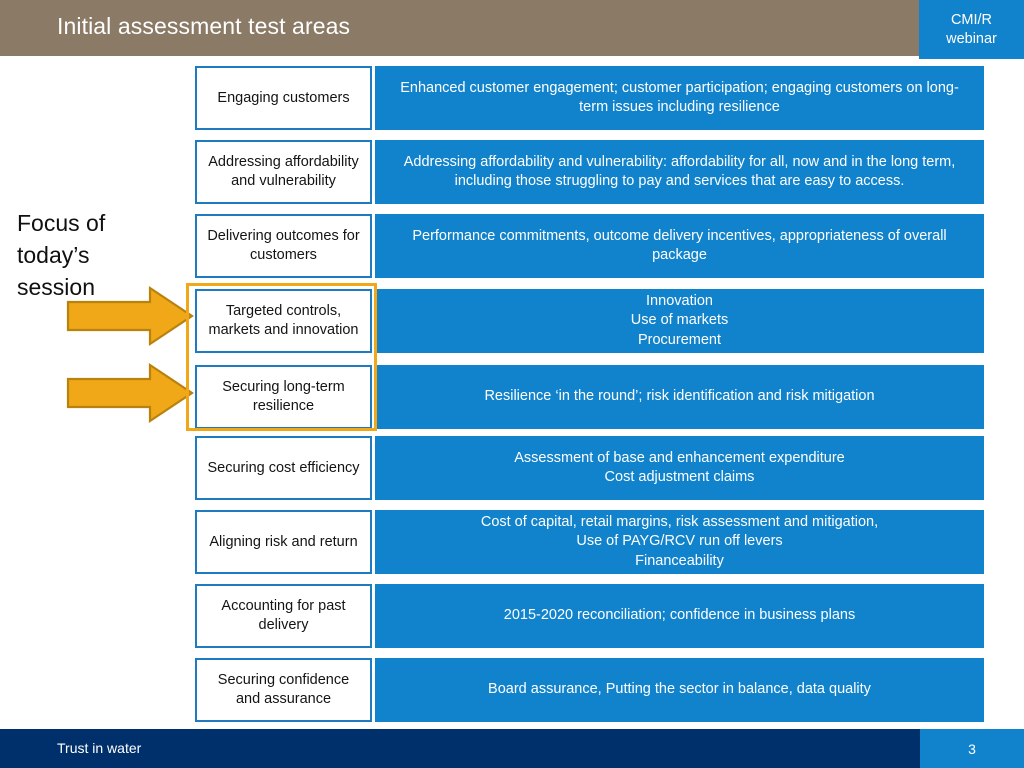  I want to click on matrix-category-label: Securing long-term resilience, so click(283, 396).